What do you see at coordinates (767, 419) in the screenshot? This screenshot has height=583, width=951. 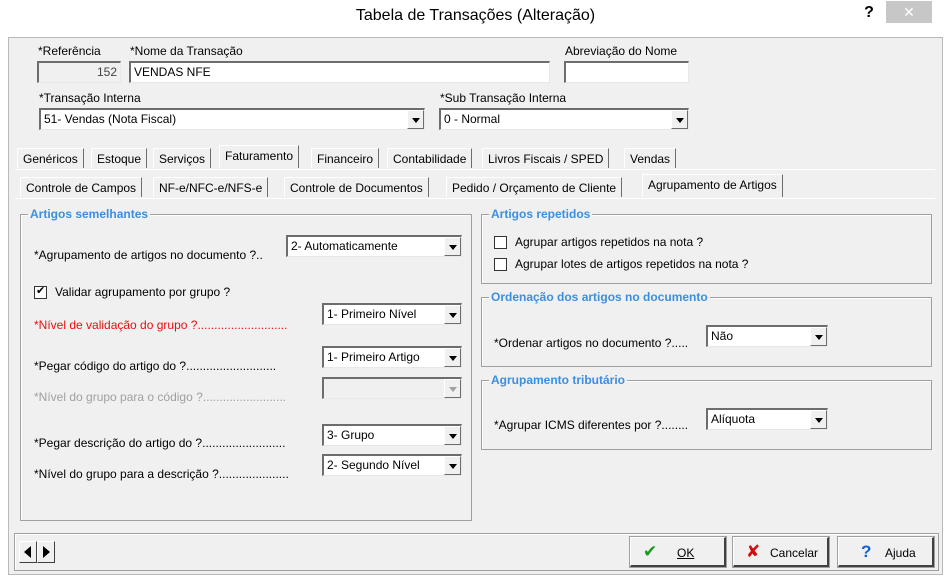 I see `agrupar-icms-select: Alíquota` at bounding box center [767, 419].